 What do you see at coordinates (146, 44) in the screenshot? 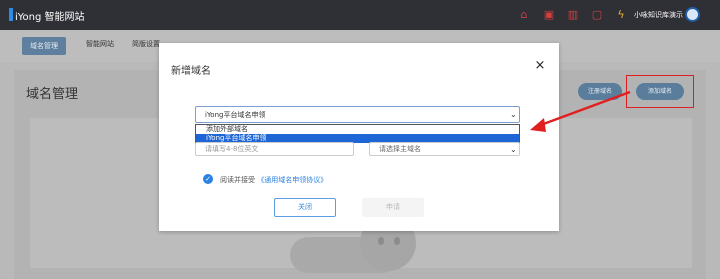
I see `tab-basic-settings: 简版设置` at bounding box center [146, 44].